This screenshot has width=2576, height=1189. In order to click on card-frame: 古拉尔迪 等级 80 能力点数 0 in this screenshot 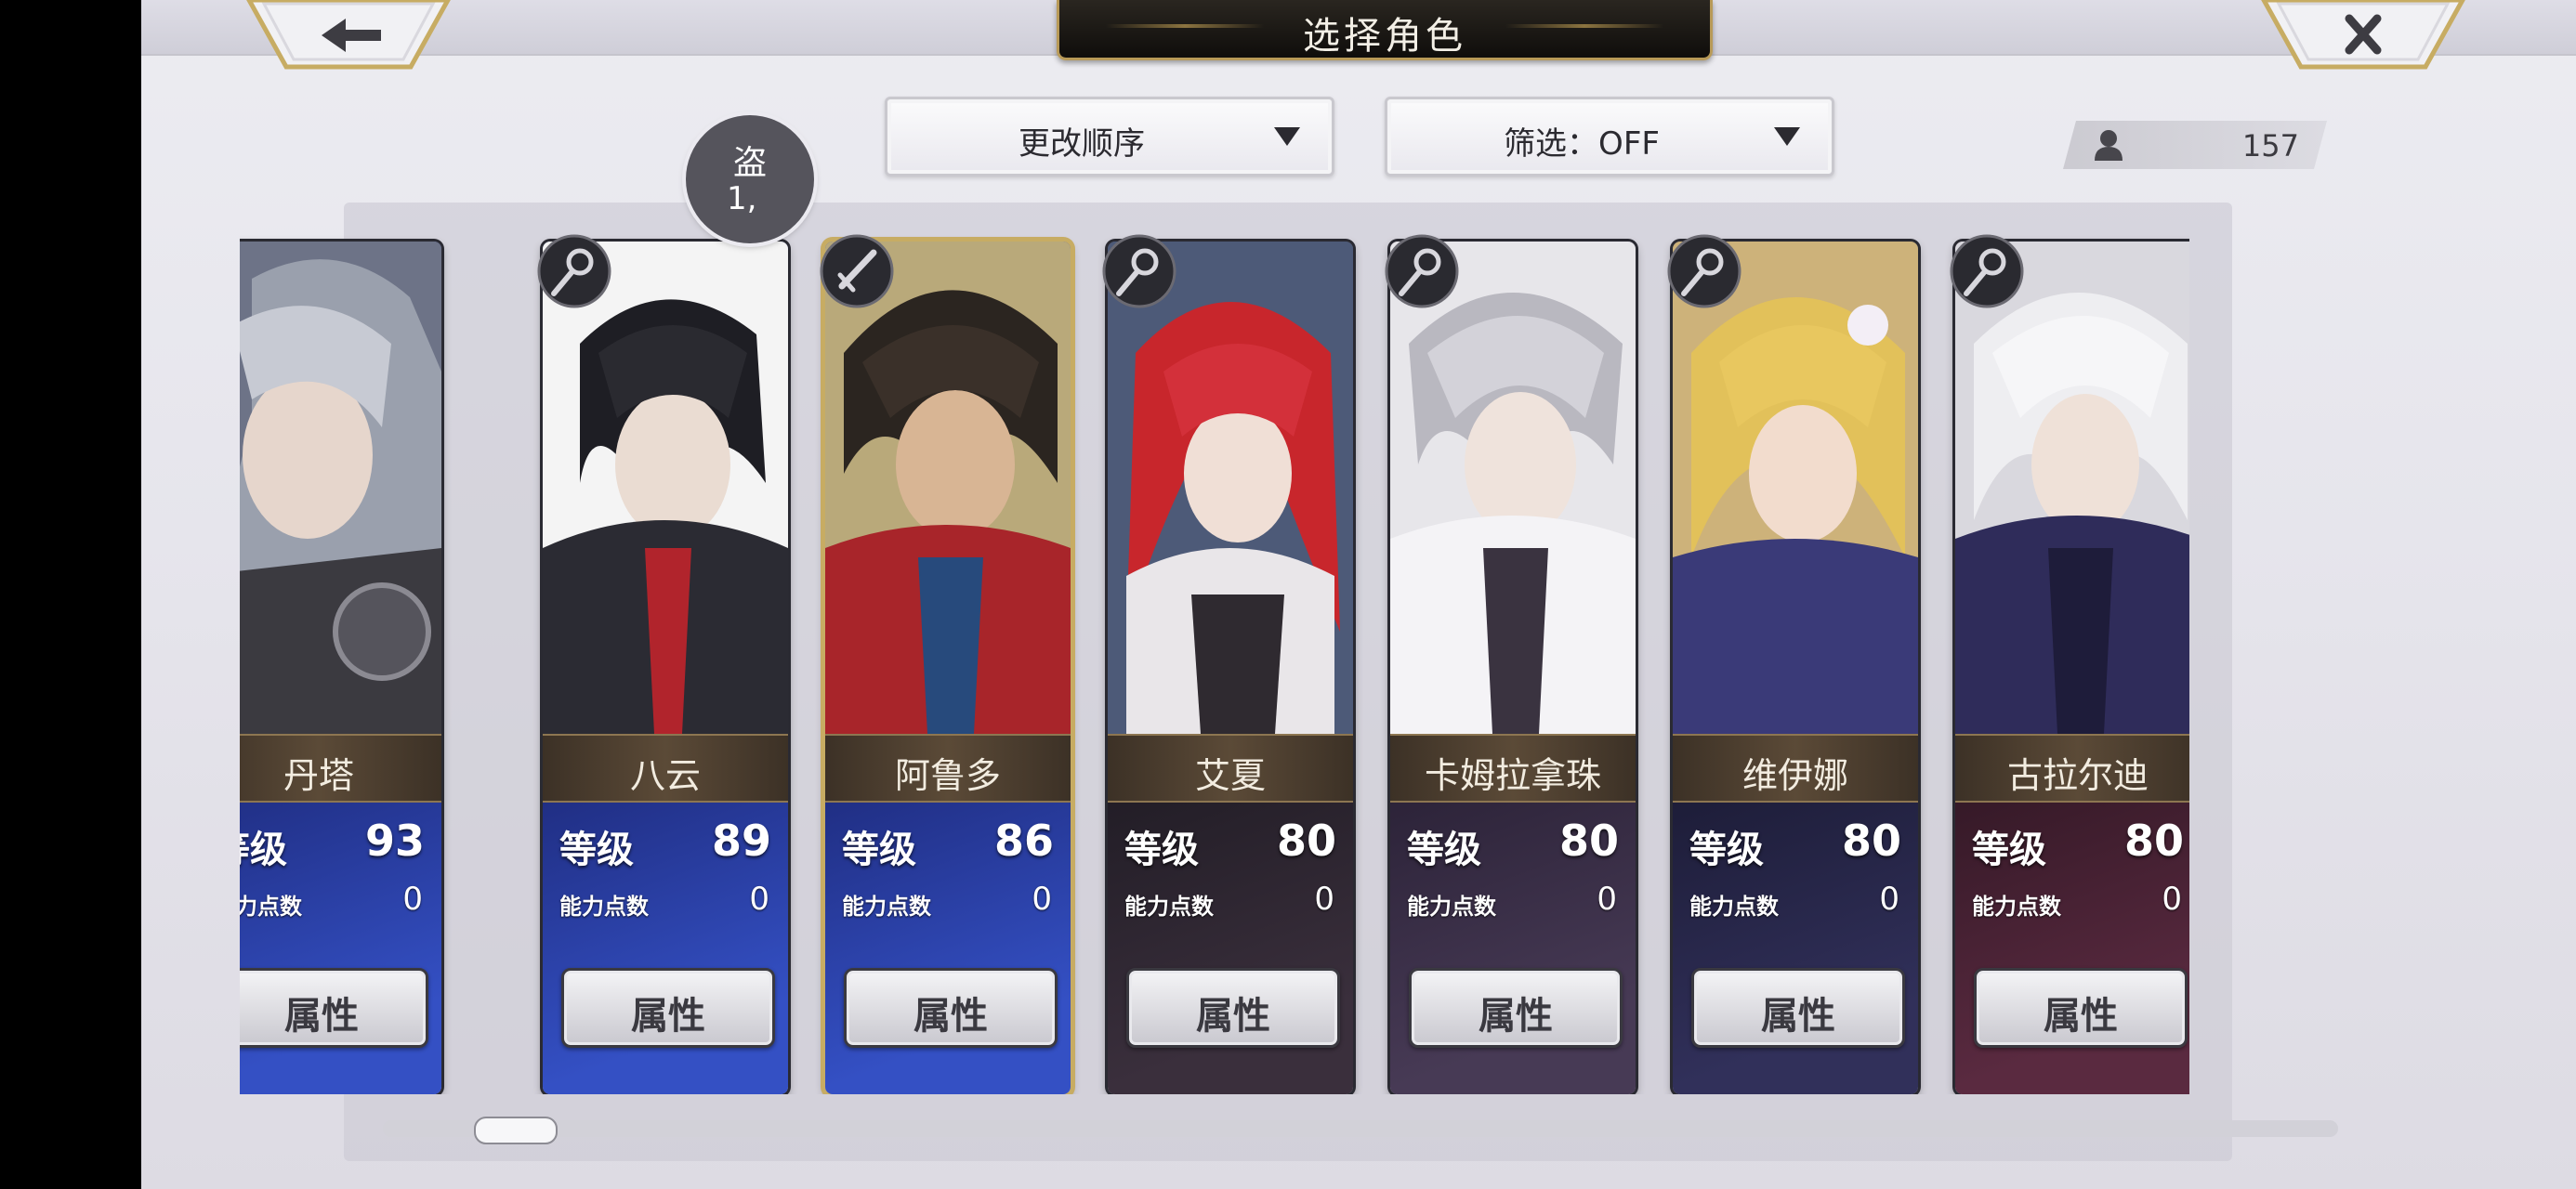, I will do `click(2072, 668)`.